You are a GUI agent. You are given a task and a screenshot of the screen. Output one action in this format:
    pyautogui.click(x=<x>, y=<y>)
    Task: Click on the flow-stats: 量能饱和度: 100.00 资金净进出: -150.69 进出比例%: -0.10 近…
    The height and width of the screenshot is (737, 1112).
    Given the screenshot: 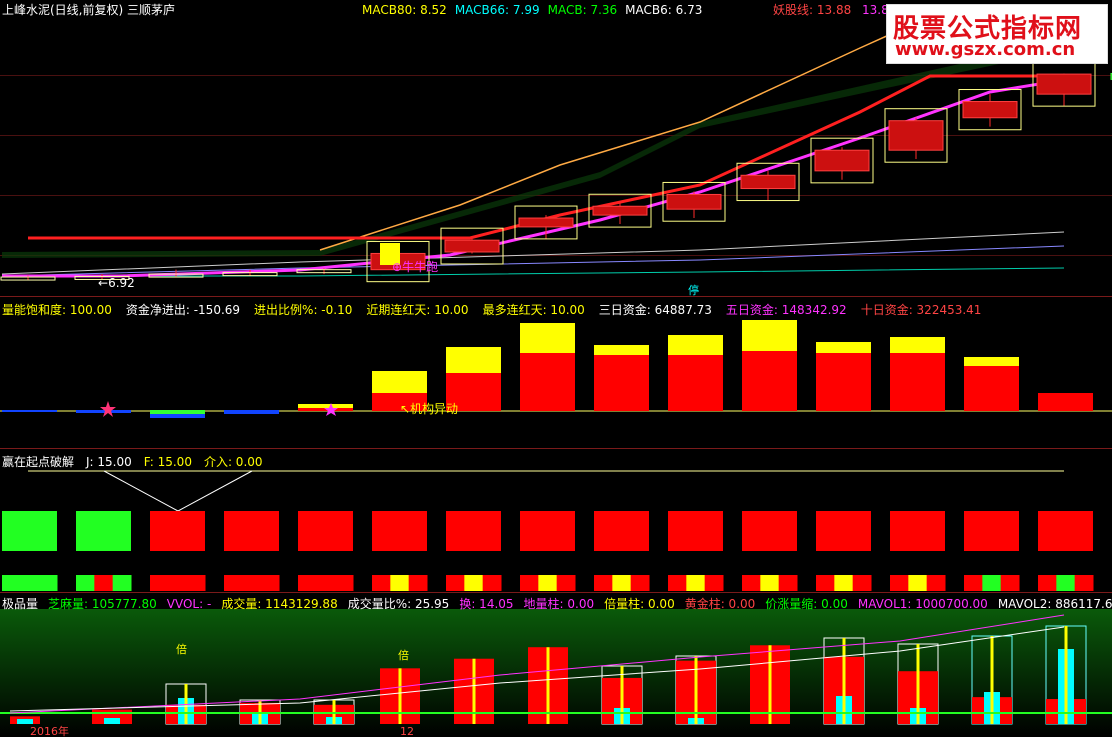 What is the action you would take?
    pyautogui.click(x=498, y=309)
    